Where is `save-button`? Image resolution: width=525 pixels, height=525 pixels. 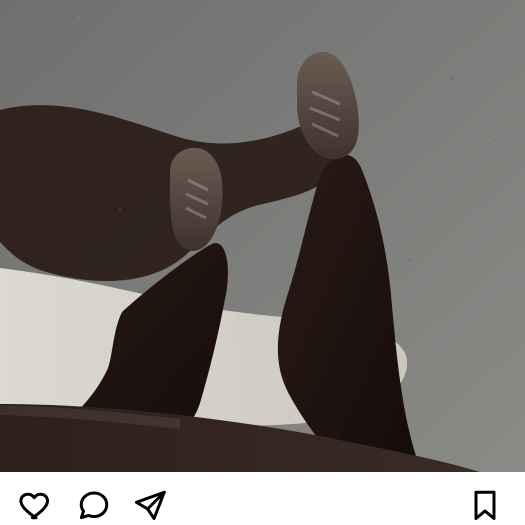 save-button is located at coordinates (485, 505).